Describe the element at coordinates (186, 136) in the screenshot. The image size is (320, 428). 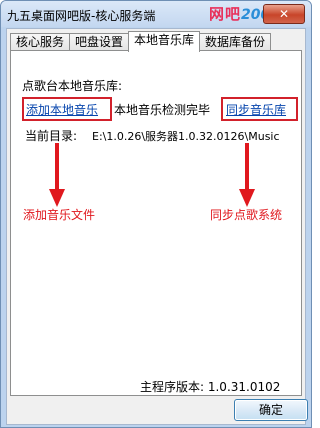
I see `current-dir-value: E:\1.0.26\服务器1.0.32.0126\Music` at that location.